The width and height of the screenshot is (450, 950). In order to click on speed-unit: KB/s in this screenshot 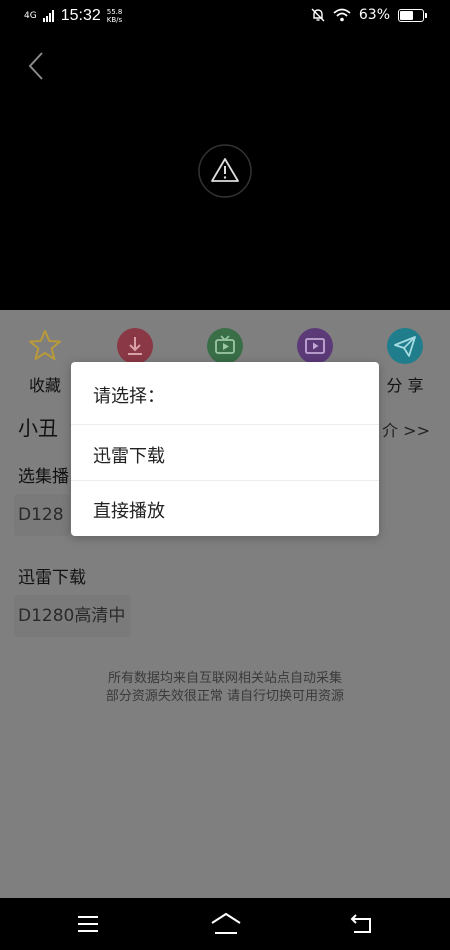, I will do `click(114, 20)`.